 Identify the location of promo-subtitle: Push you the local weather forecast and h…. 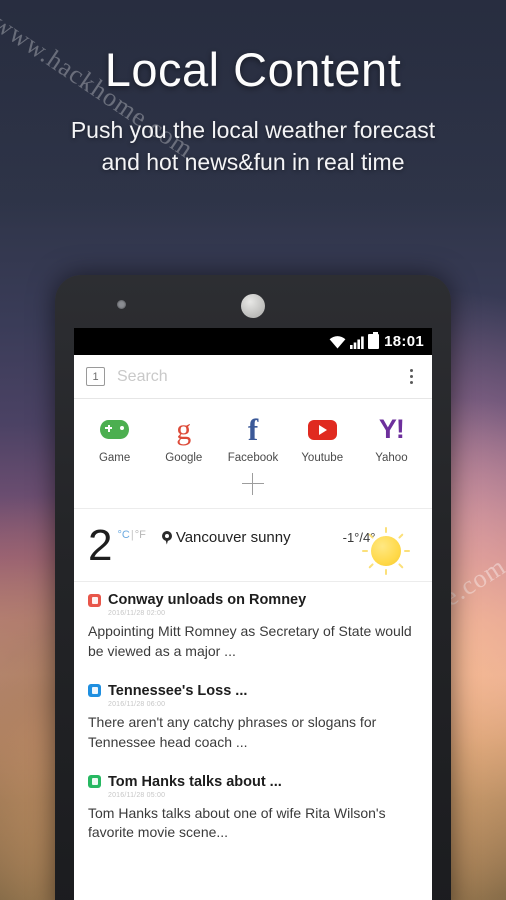
(253, 146).